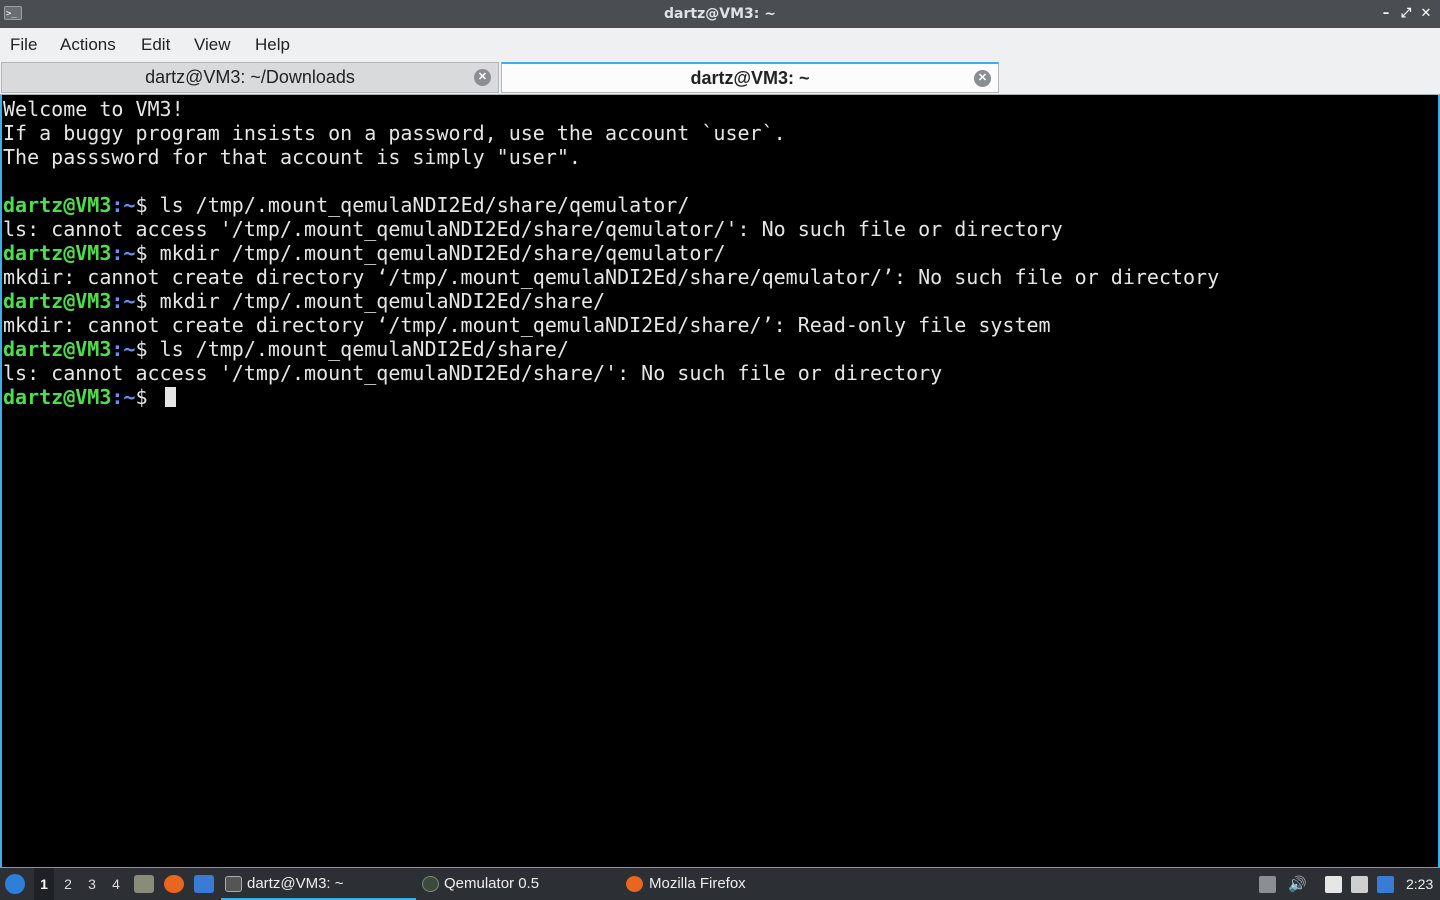 The height and width of the screenshot is (900, 1440). I want to click on tab-bar: dartz@VM3: ~/Downloads ✕ dartz@VM3: ~ ✕, so click(720, 78).